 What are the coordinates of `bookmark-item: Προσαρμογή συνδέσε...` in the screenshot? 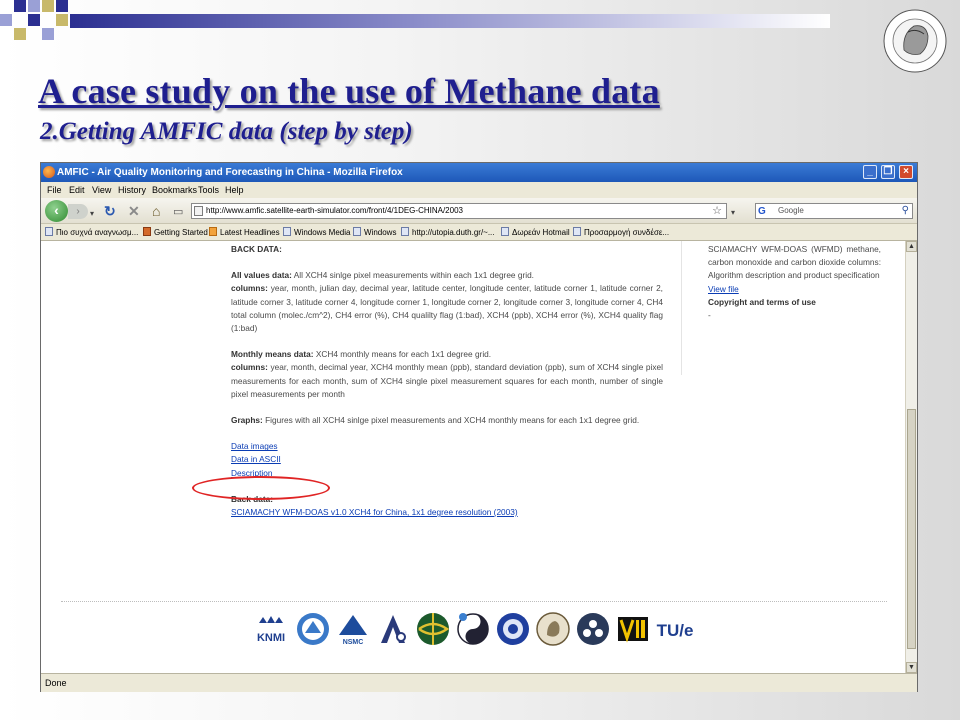 It's located at (621, 232).